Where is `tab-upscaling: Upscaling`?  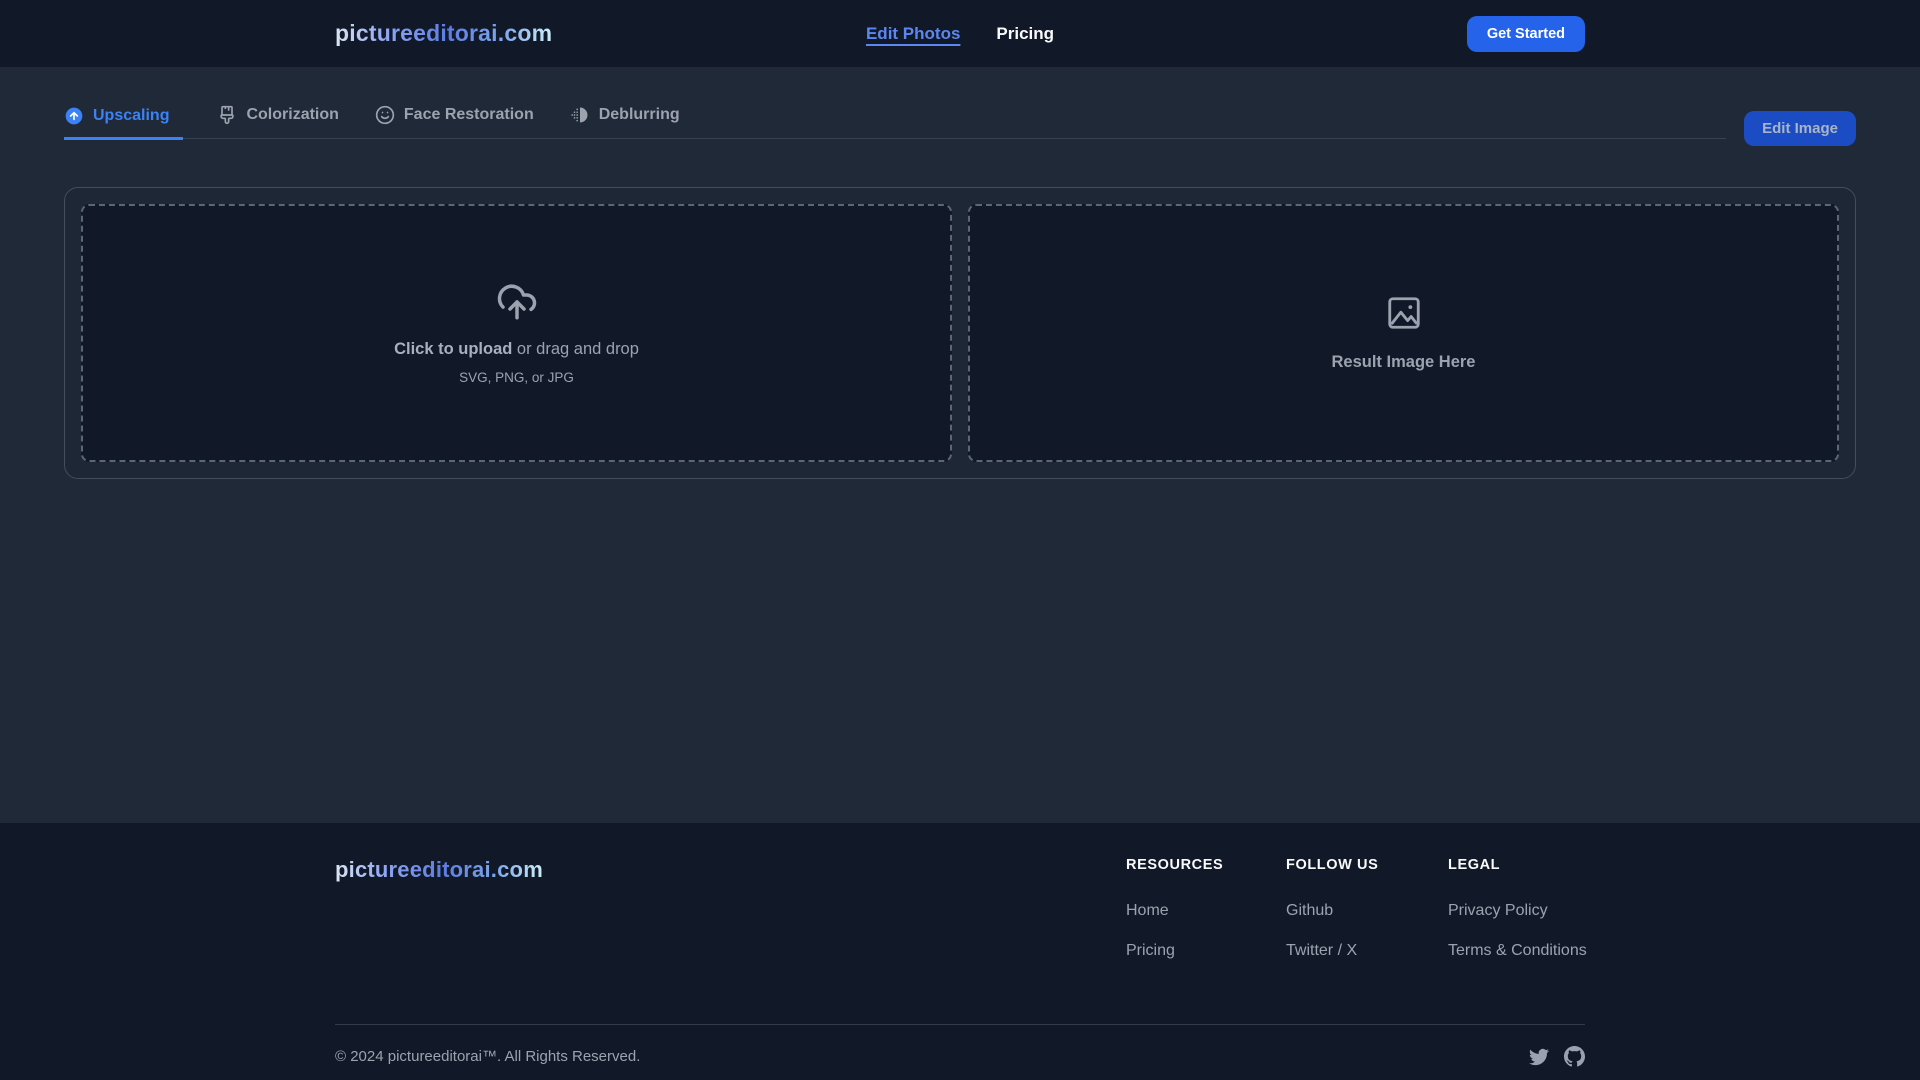
tab-upscaling: Upscaling is located at coordinates (124, 122).